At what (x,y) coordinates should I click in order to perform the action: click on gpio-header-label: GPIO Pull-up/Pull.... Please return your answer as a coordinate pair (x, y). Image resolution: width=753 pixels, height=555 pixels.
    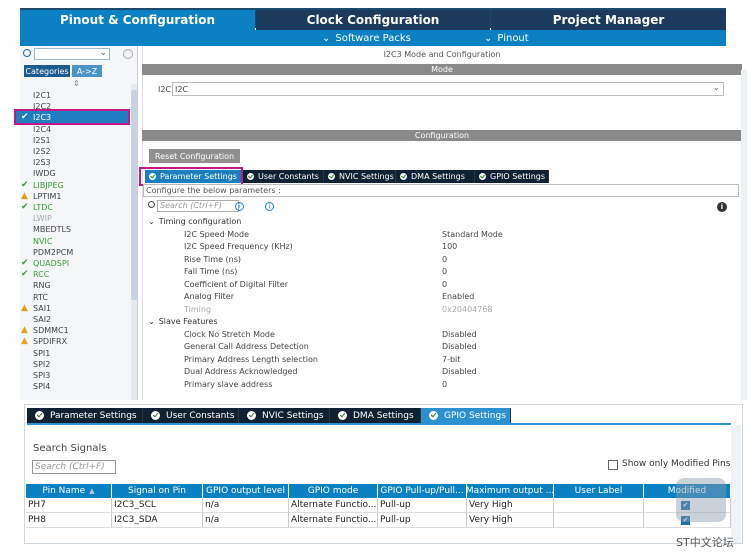
    Looking at the image, I should click on (422, 491).